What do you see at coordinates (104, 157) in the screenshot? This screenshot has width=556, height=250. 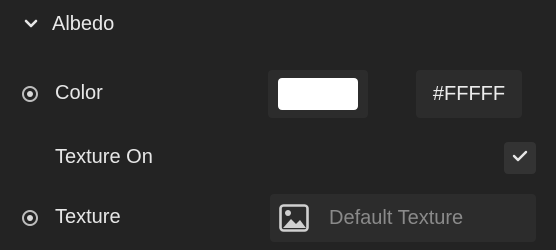 I see `texture-on-label: Texture On` at bounding box center [104, 157].